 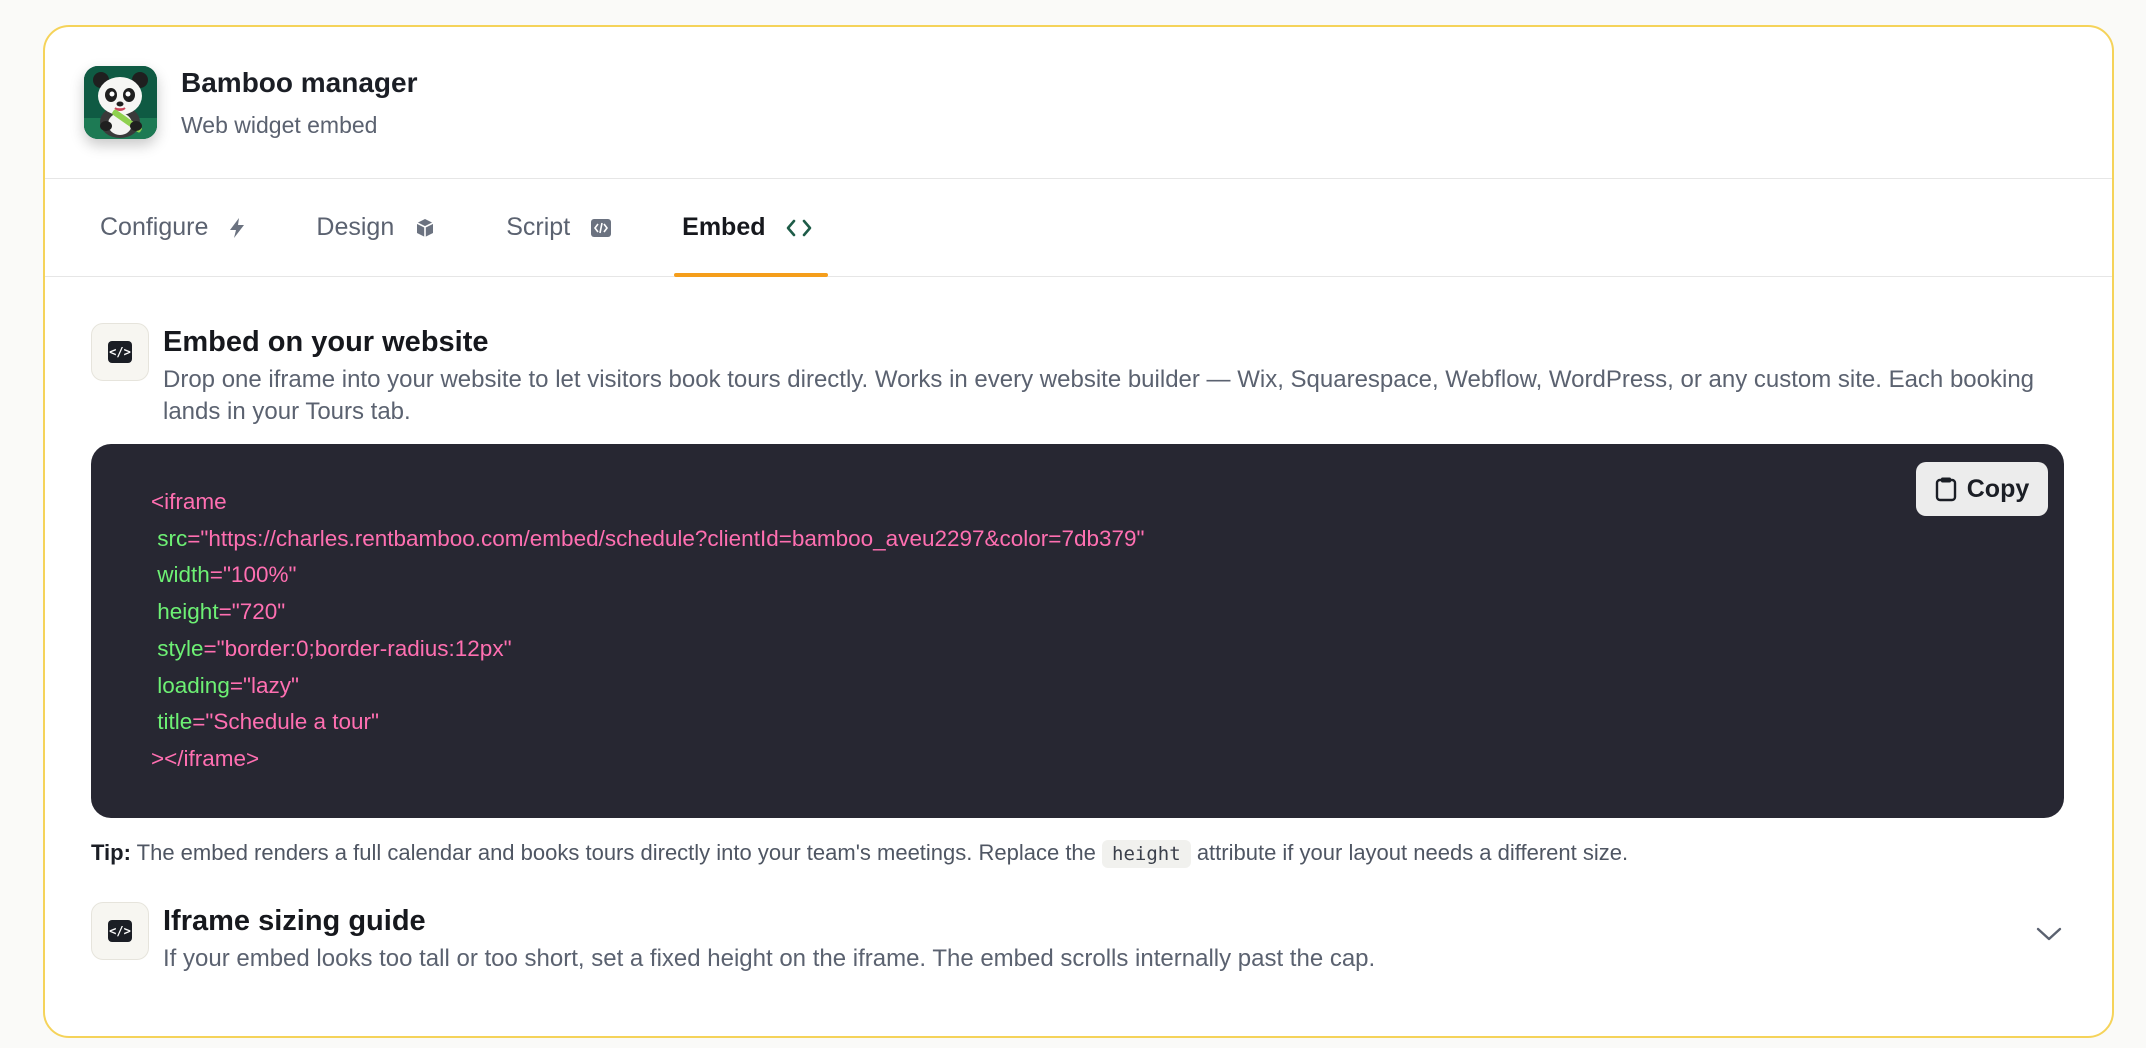 I want to click on code-attr-name: title, so click(x=175, y=722).